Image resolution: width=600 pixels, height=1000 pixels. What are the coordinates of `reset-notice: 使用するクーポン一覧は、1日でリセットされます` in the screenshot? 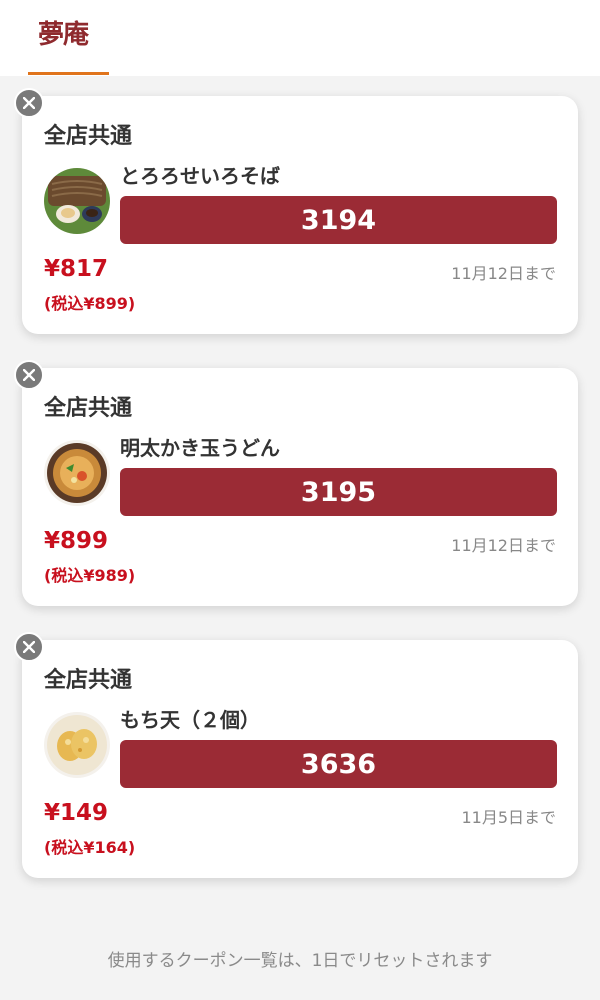 It's located at (300, 961).